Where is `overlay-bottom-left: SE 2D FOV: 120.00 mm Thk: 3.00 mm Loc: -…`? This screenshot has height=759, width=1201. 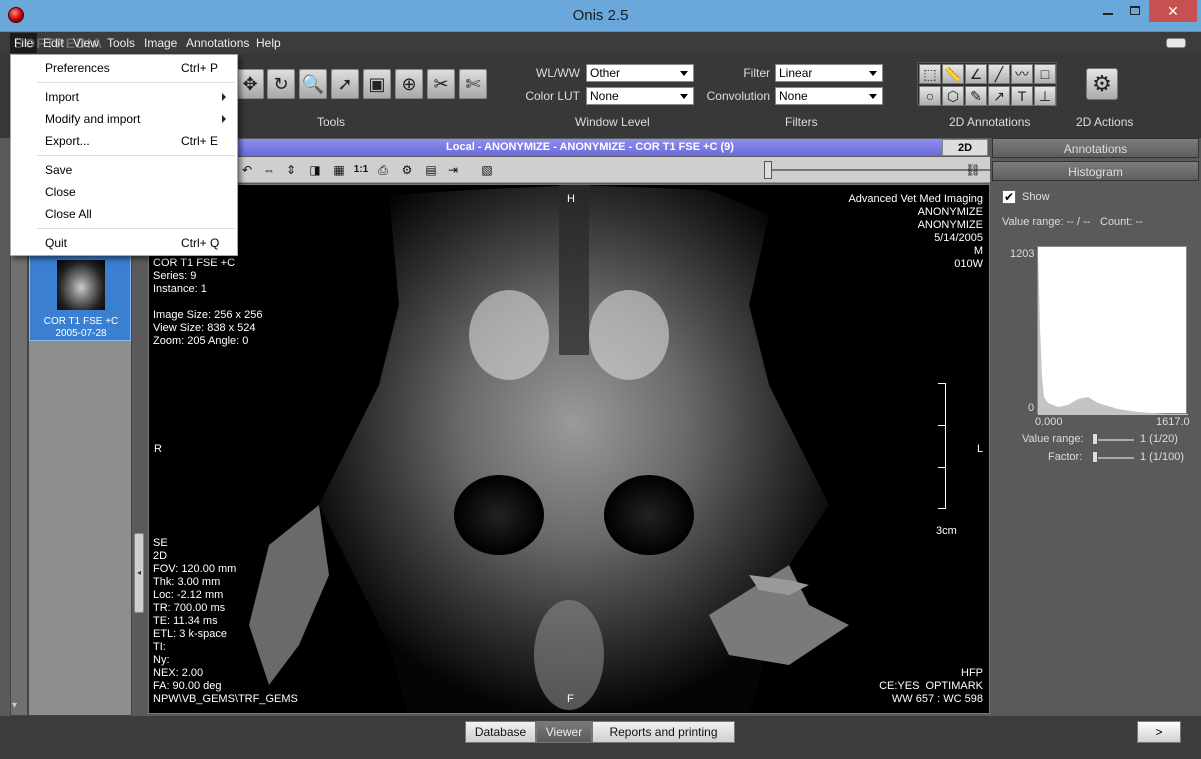
overlay-bottom-left: SE 2D FOV: 120.00 mm Thk: 3.00 mm Loc: -… is located at coordinates (225, 621).